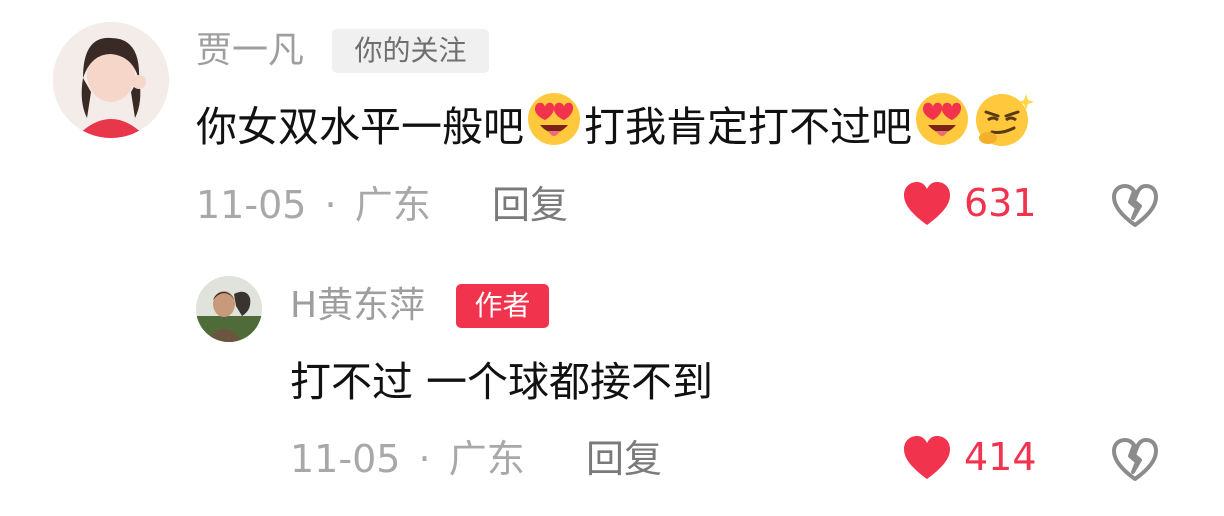 This screenshot has width=1224, height=516. I want to click on username: H黄东萍, so click(357, 306).